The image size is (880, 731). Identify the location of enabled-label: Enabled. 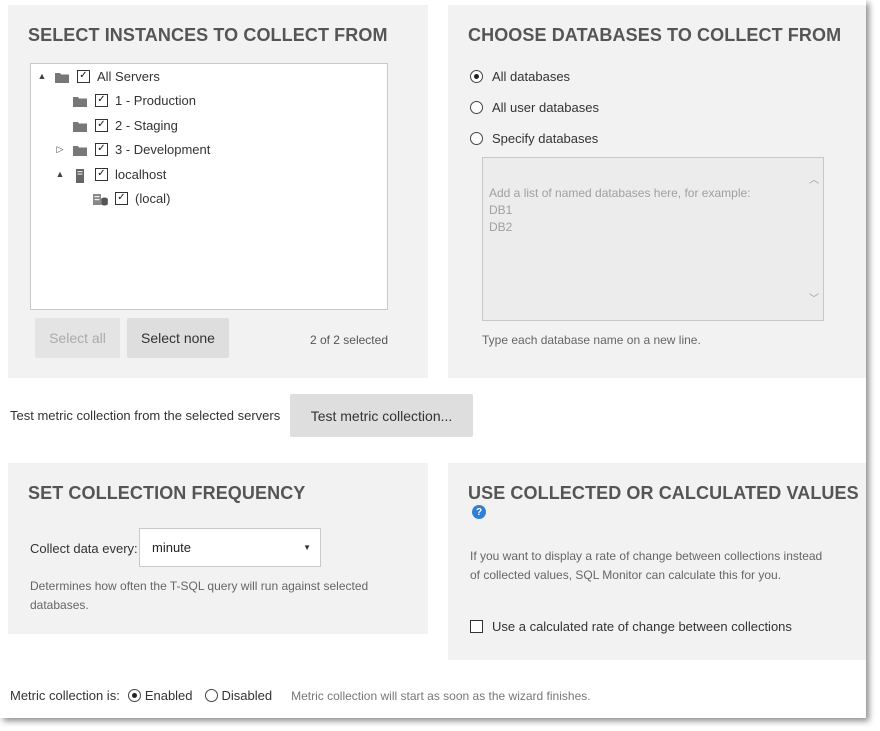
(169, 695).